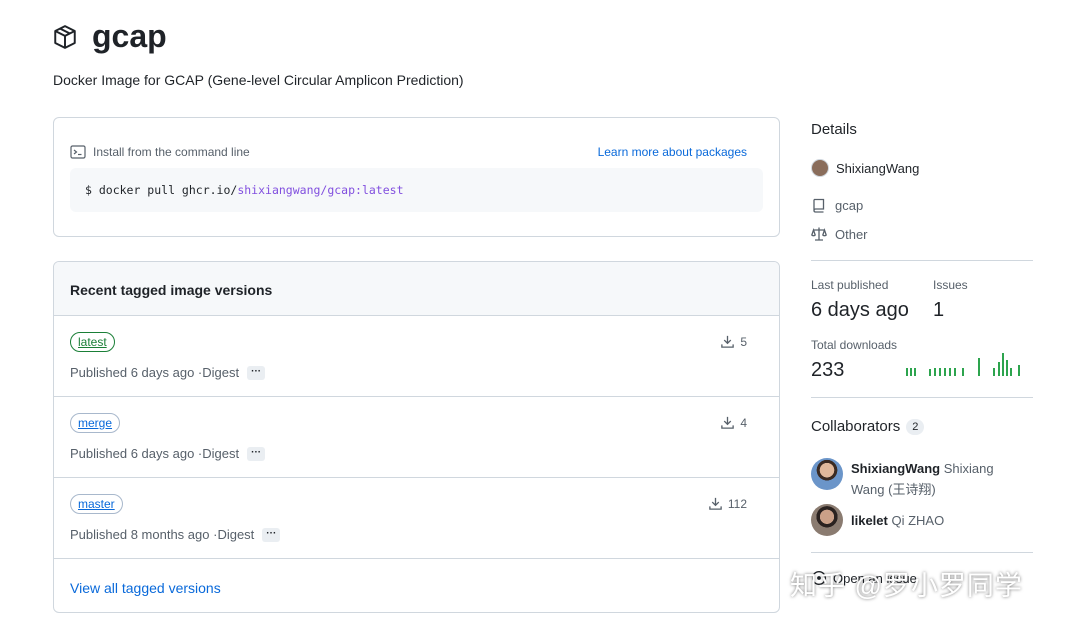 The width and height of the screenshot is (1078, 626). Describe the element at coordinates (938, 310) in the screenshot. I see `issues-value: 1` at that location.